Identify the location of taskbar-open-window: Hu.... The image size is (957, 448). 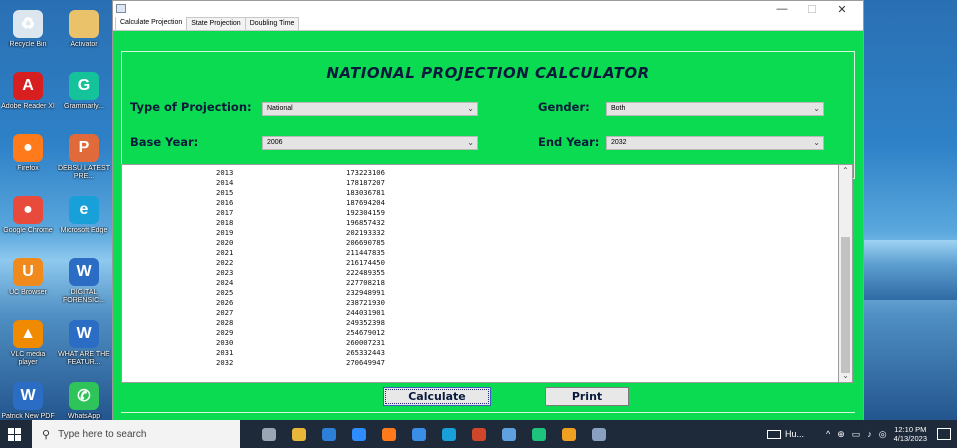
(785, 434).